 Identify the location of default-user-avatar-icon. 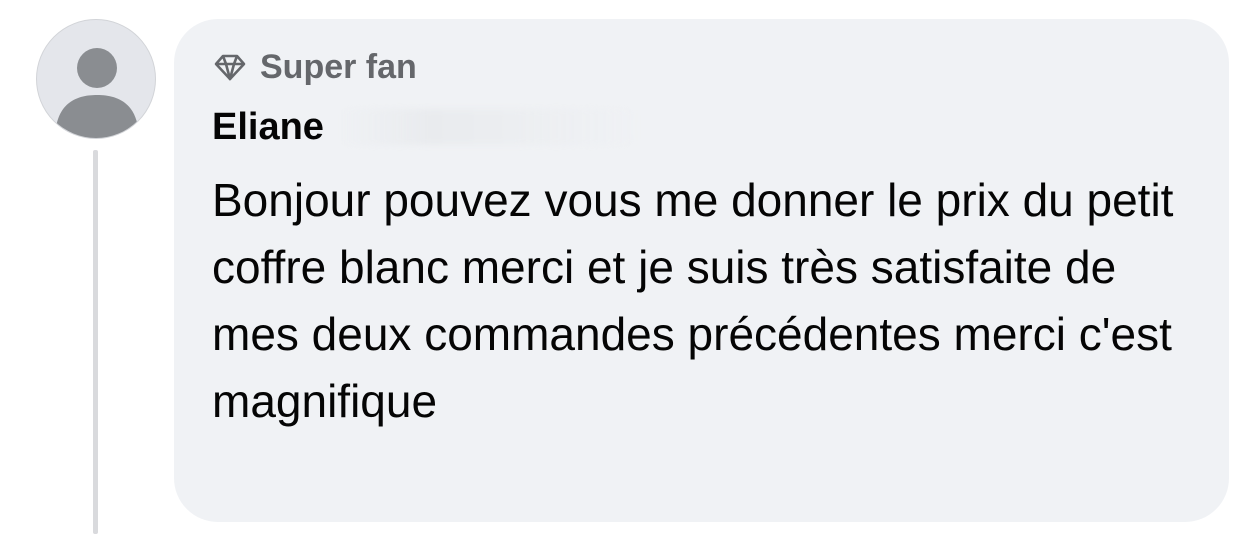
(97, 93).